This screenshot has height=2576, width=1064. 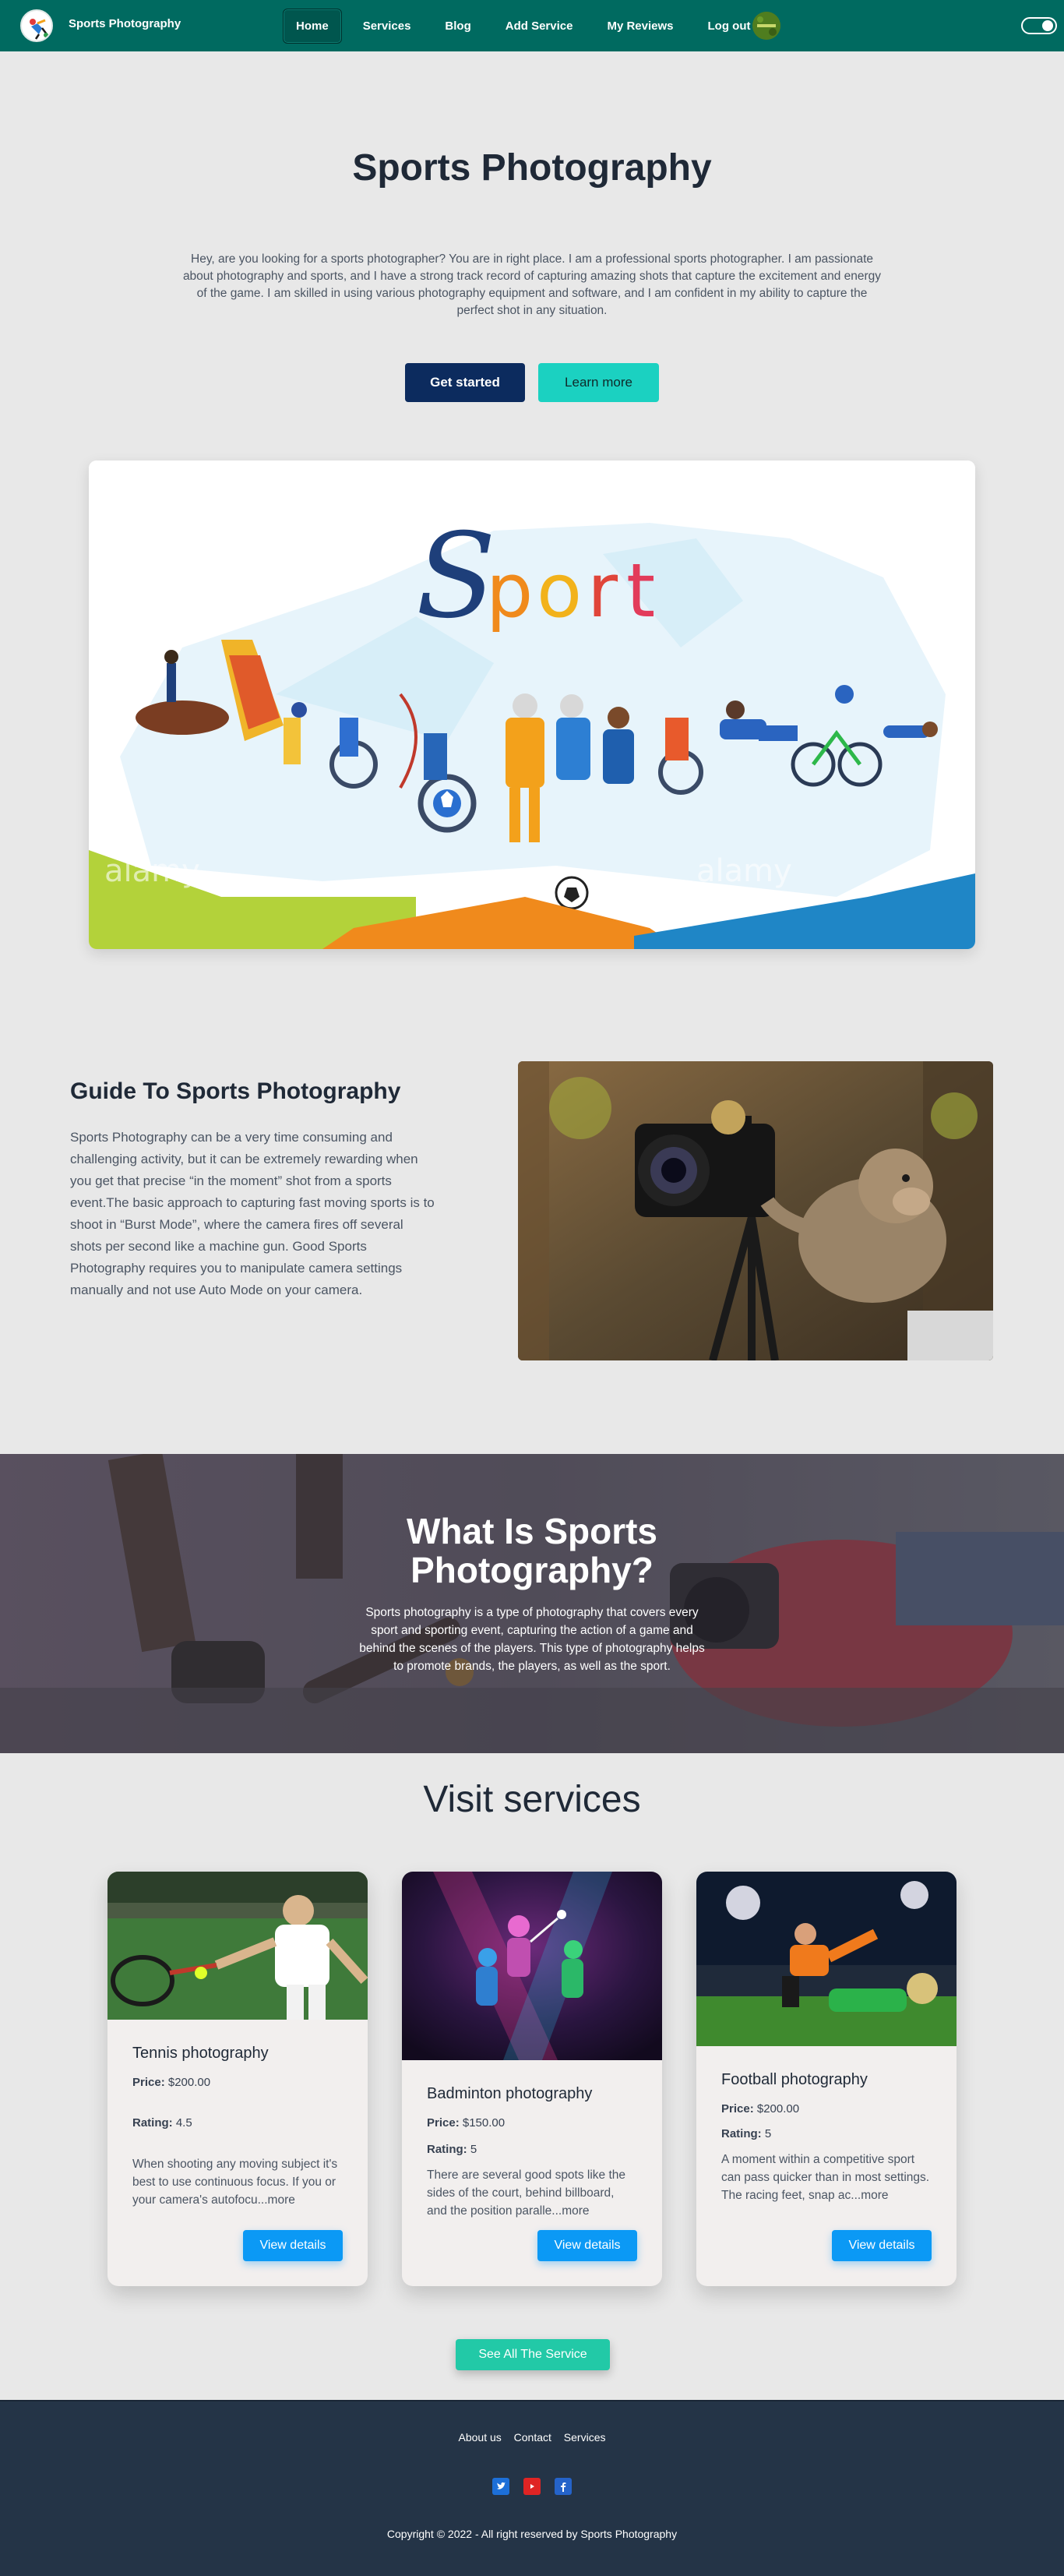 What do you see at coordinates (465, 382) in the screenshot?
I see `get-started-button: Get started` at bounding box center [465, 382].